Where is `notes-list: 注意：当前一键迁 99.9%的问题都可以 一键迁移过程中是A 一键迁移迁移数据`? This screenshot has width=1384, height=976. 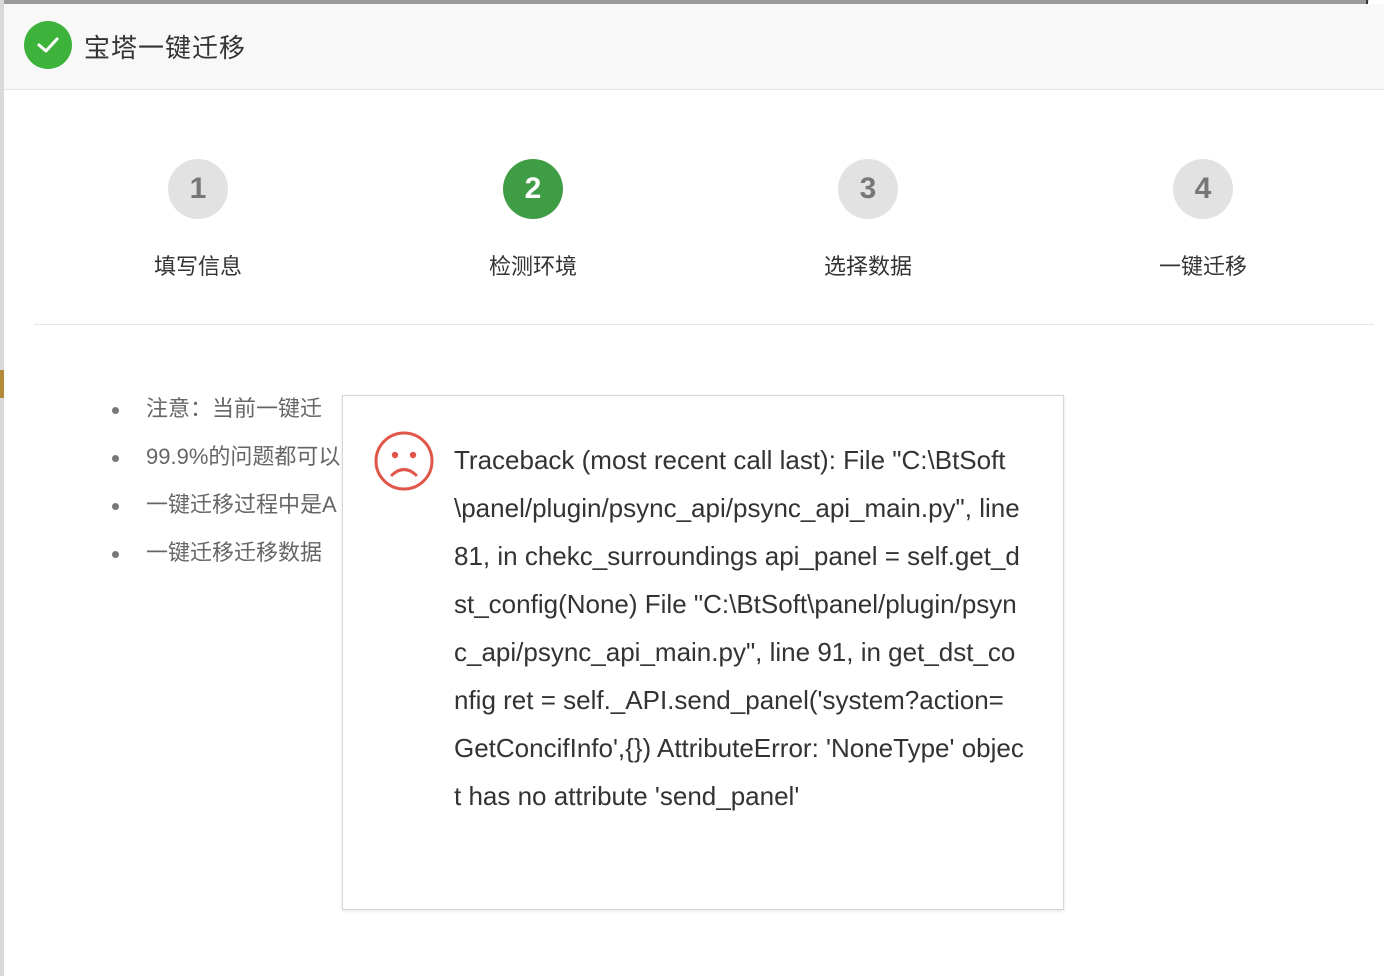
notes-list: 注意：当前一键迁 99.9%的问题都可以 一键迁移过程中是A 一键迁移迁移数据 is located at coordinates (226, 490).